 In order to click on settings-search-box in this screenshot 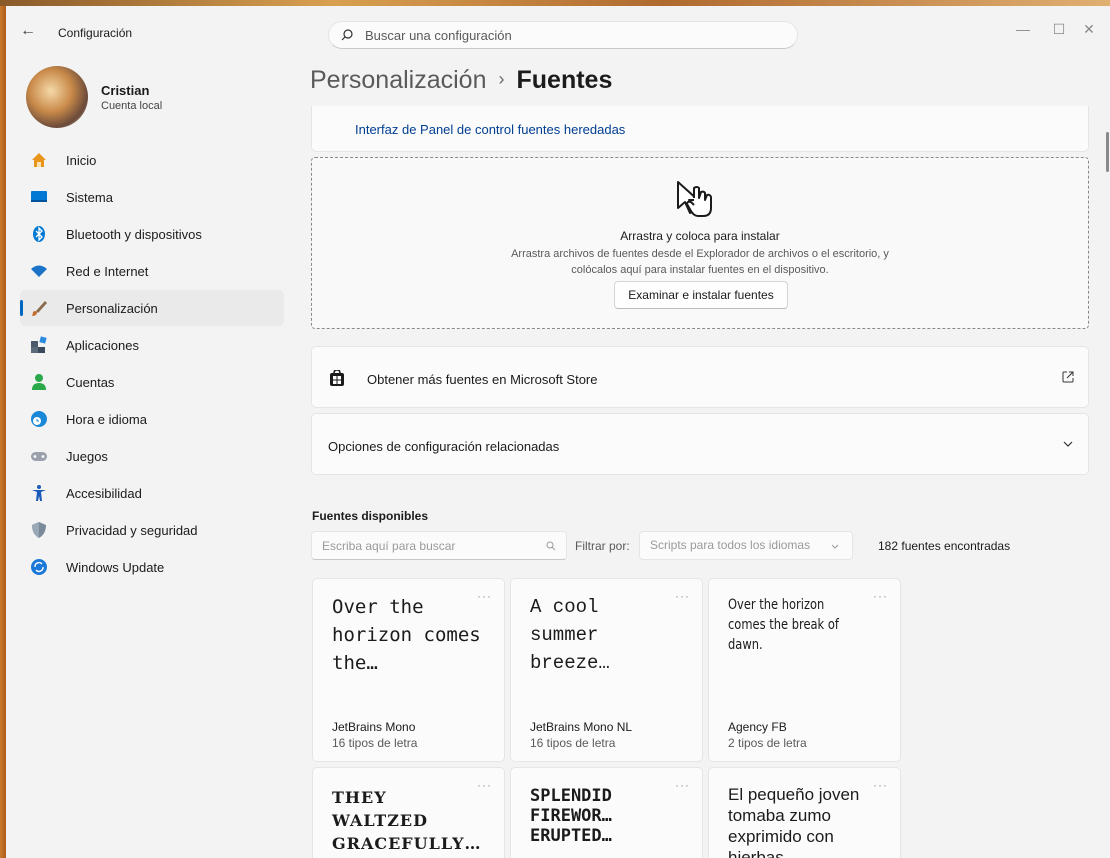, I will do `click(563, 35)`.